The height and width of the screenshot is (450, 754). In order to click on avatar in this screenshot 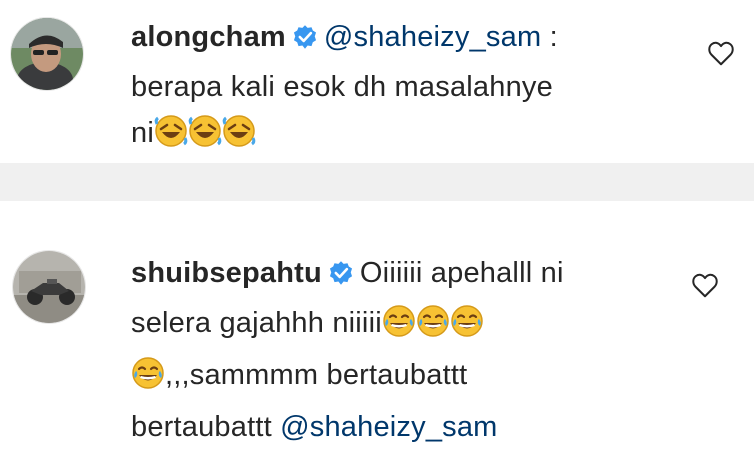, I will do `click(49, 287)`.